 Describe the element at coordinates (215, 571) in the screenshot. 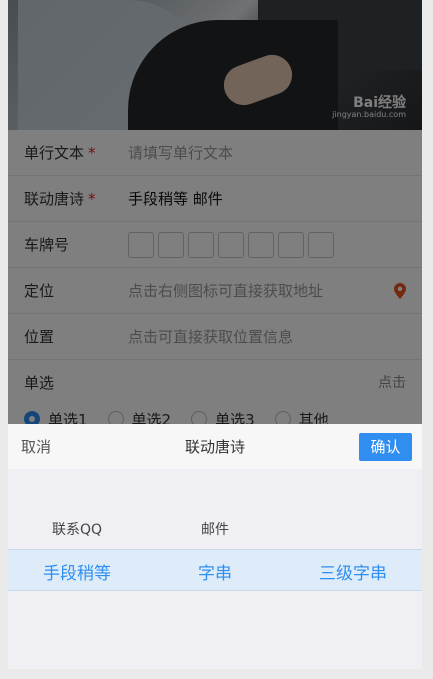

I see `col2-selected: 字串` at that location.